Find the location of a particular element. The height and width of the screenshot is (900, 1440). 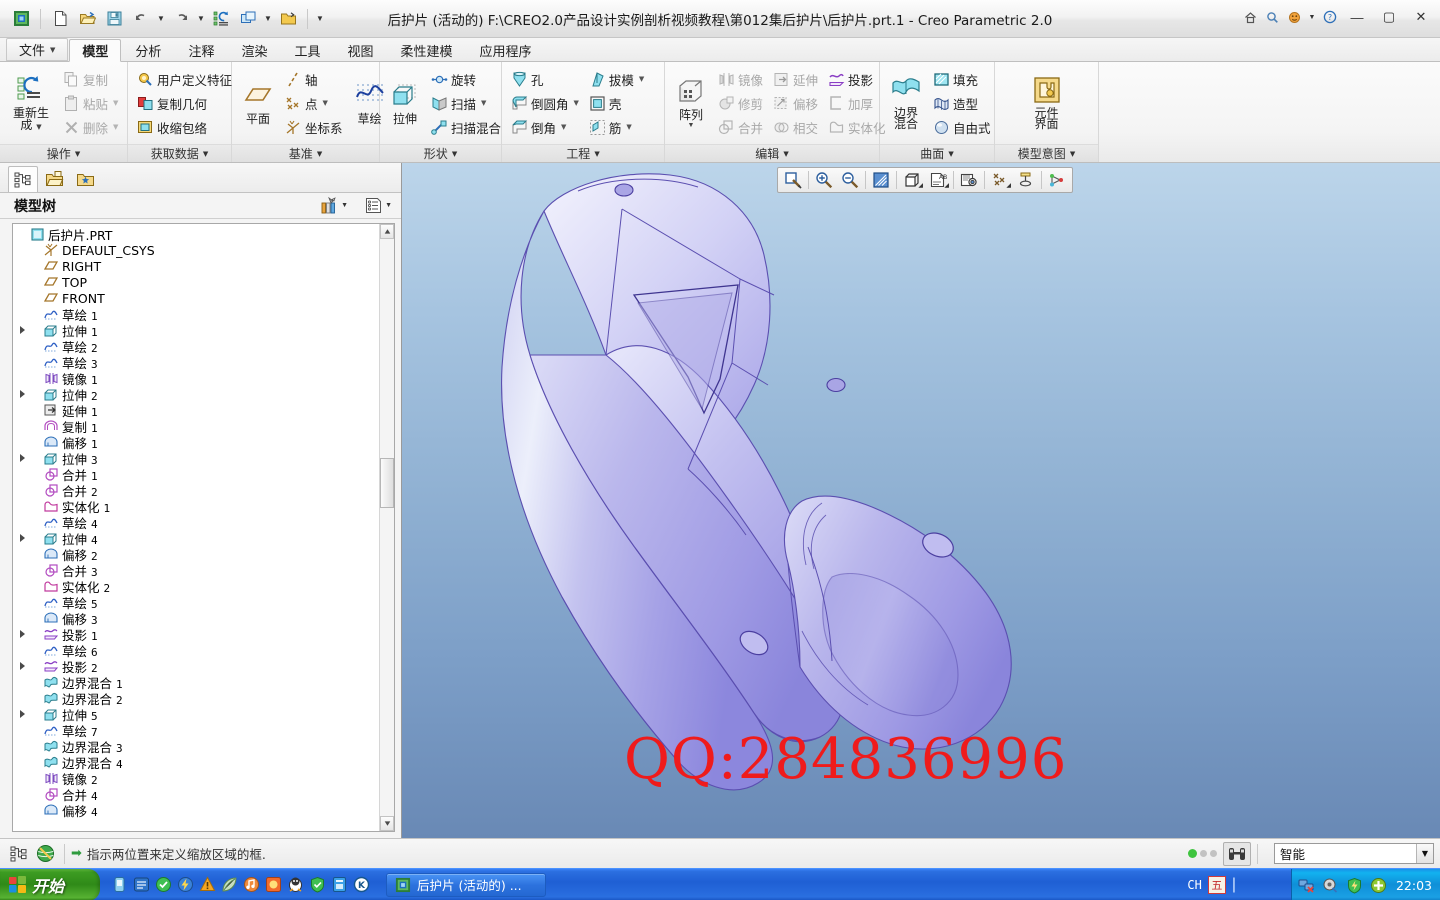

window-icon is located at coordinates (248, 19).